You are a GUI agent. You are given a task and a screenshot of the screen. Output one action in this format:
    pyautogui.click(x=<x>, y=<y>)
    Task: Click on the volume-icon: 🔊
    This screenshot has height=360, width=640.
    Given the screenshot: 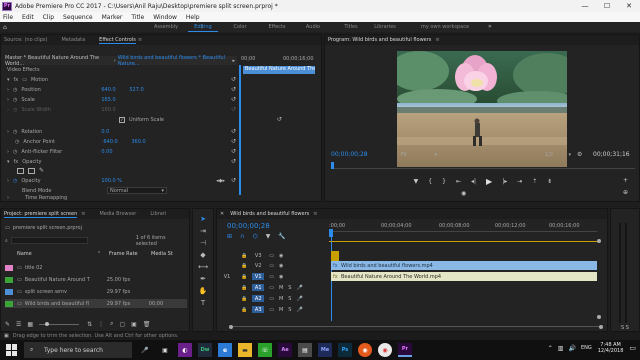 What is the action you would take?
    pyautogui.click(x=571, y=348)
    